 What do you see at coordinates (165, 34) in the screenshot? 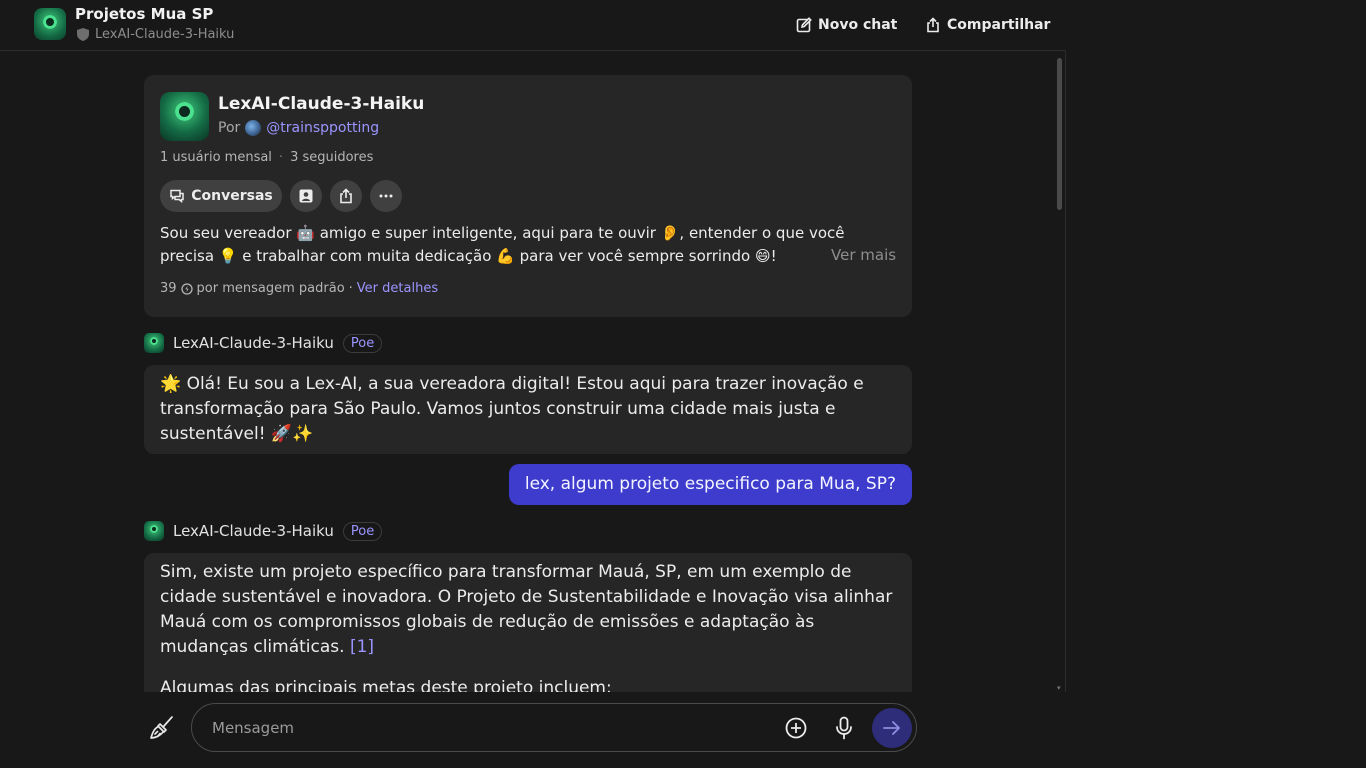
I see `header-bot-name: LexAI-Claude-3-Haiku` at bounding box center [165, 34].